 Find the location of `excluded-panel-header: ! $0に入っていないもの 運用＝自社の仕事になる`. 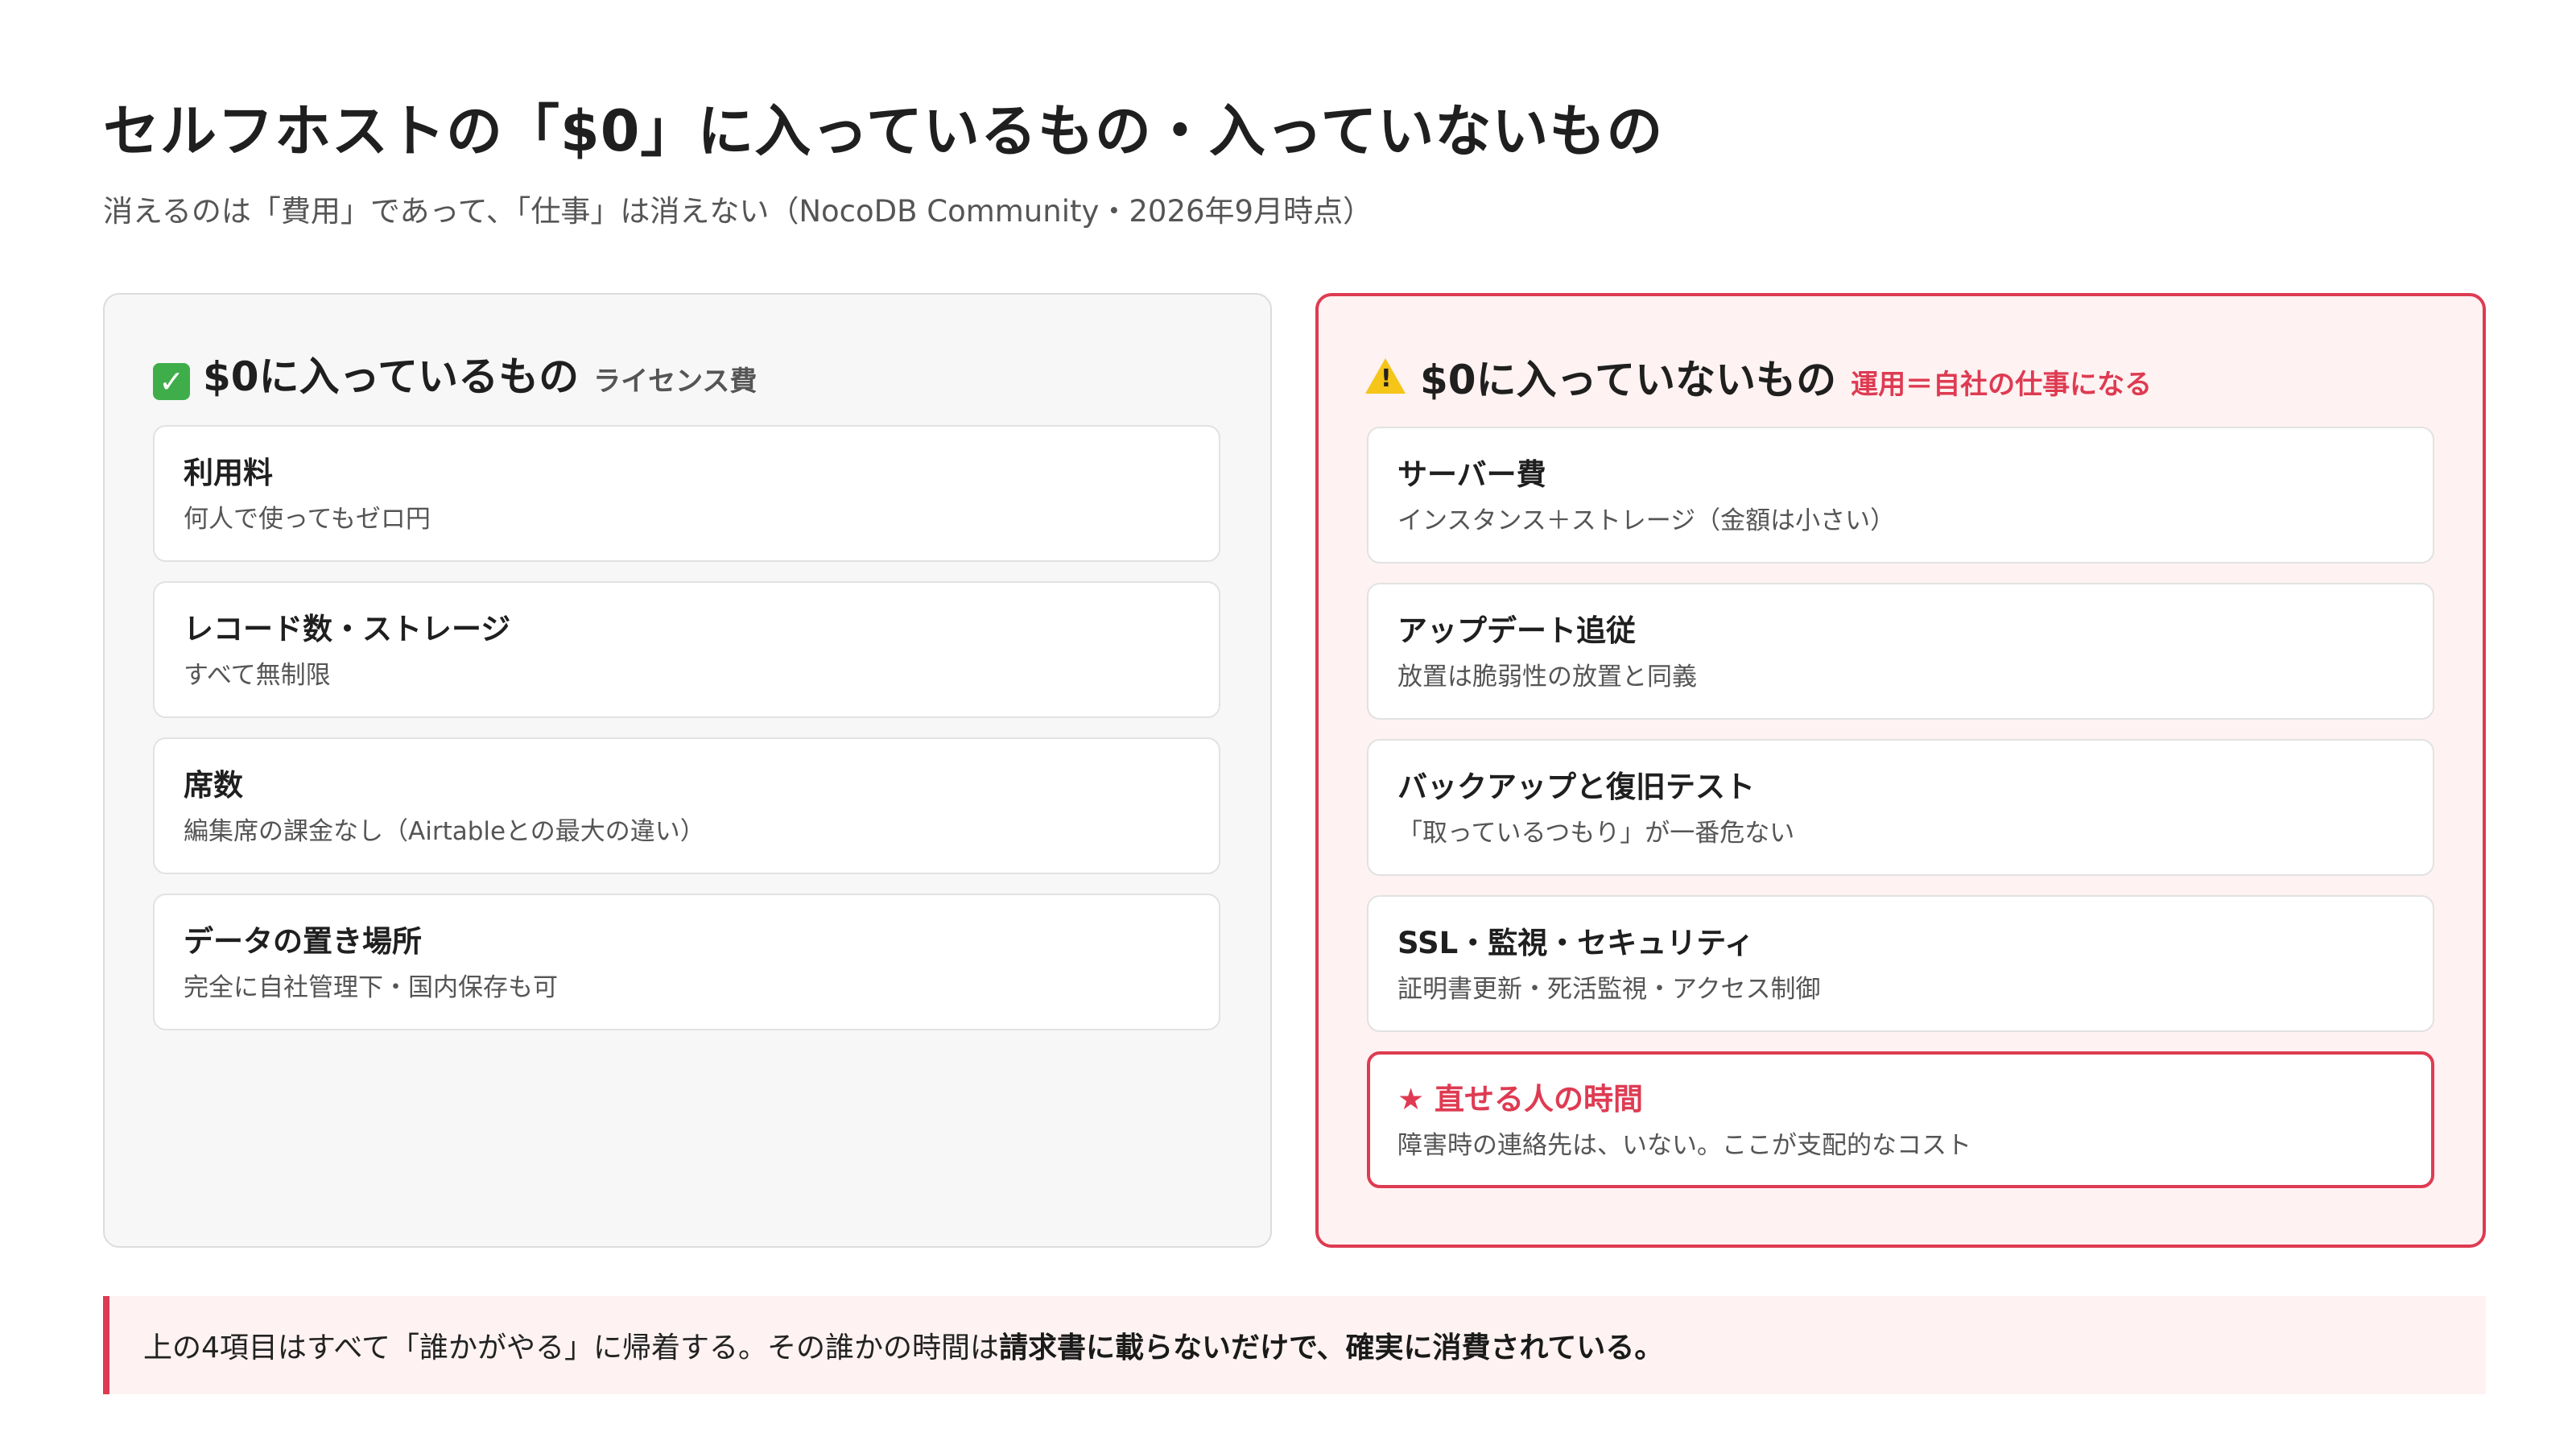

excluded-panel-header: ! $0に入っていないもの 運用＝自社の仕事になる is located at coordinates (1758, 377).